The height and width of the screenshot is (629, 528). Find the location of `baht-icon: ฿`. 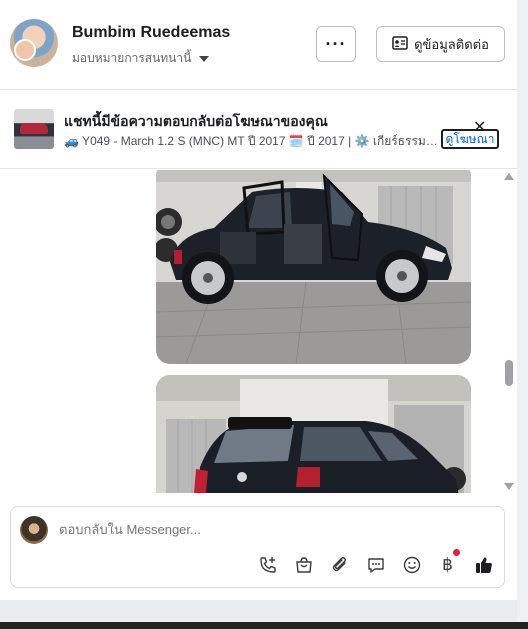

baht-icon: ฿ is located at coordinates (447, 563).